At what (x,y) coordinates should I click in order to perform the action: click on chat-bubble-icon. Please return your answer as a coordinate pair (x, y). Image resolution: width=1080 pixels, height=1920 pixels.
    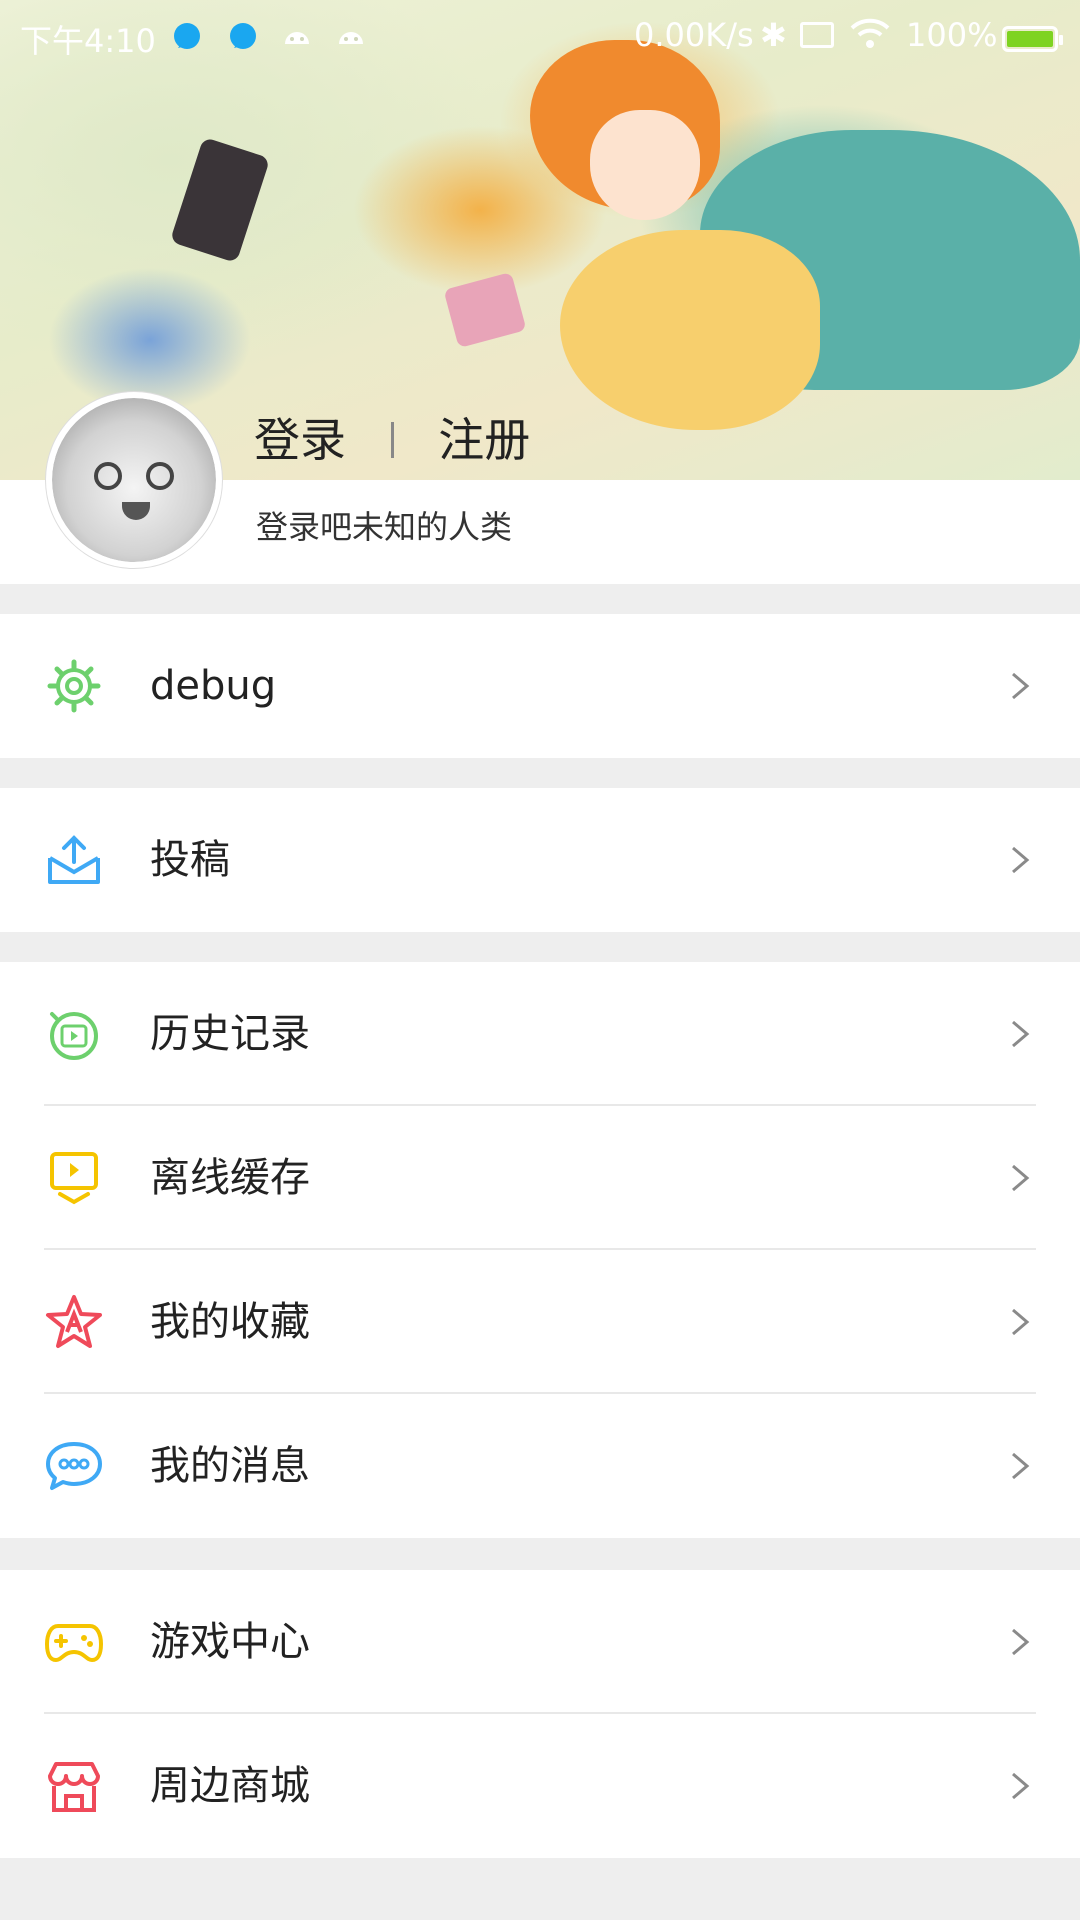
    Looking at the image, I should click on (74, 1466).